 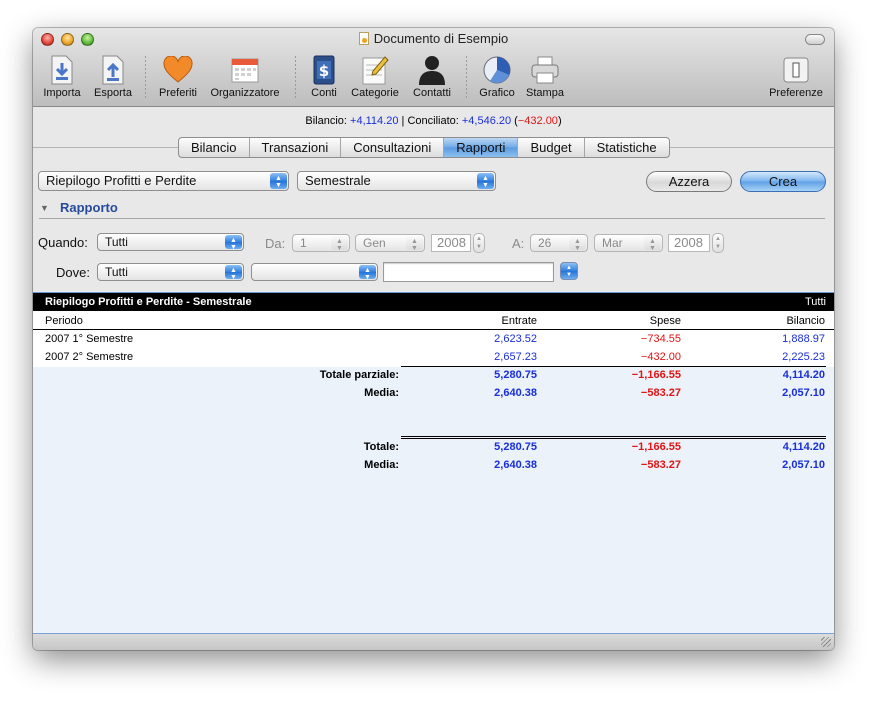 What do you see at coordinates (805, 321) in the screenshot?
I see `column-header-bilancio: Bilancio` at bounding box center [805, 321].